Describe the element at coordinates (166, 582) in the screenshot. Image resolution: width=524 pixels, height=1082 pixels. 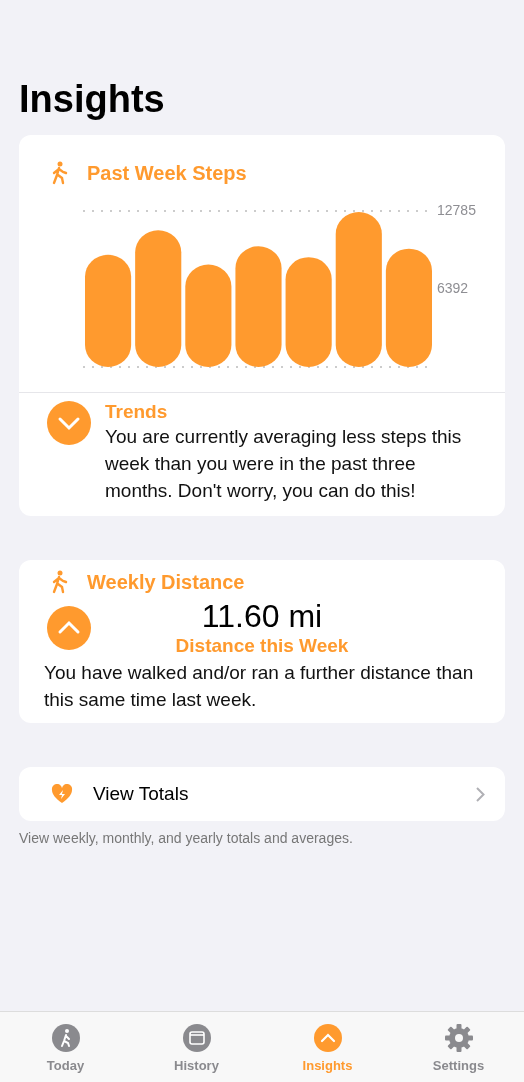
I see `card-title: Weekly Distance` at that location.